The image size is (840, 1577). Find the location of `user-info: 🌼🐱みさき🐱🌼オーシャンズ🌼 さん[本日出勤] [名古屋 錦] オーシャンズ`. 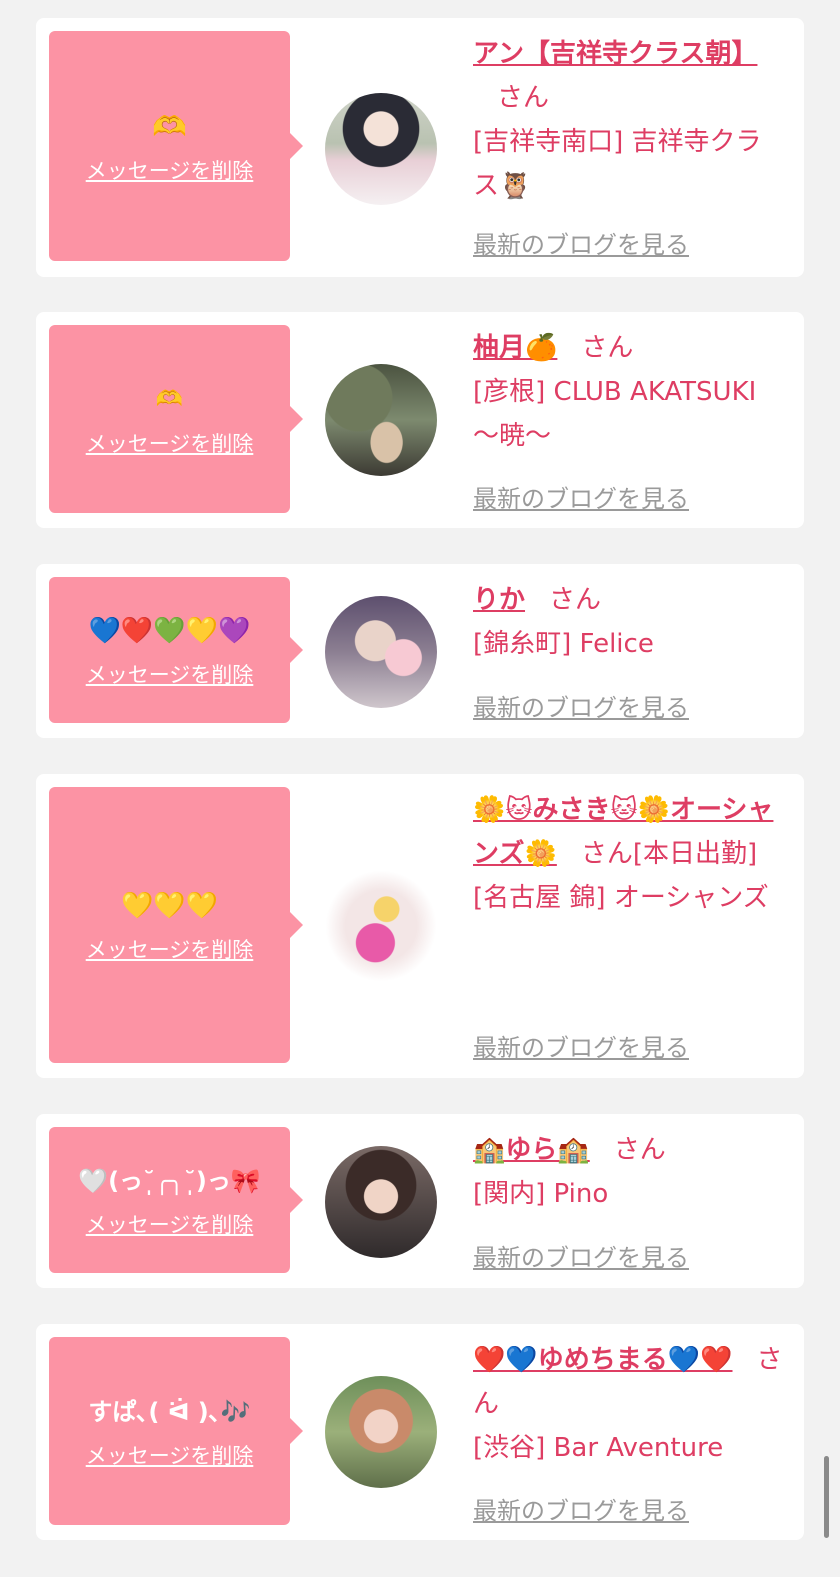

user-info: 🌼🐱みさき🐱🌼オーシャンズ🌼 さん[本日出勤] [名古屋 錦] オーシャンズ is located at coordinates (628, 854).